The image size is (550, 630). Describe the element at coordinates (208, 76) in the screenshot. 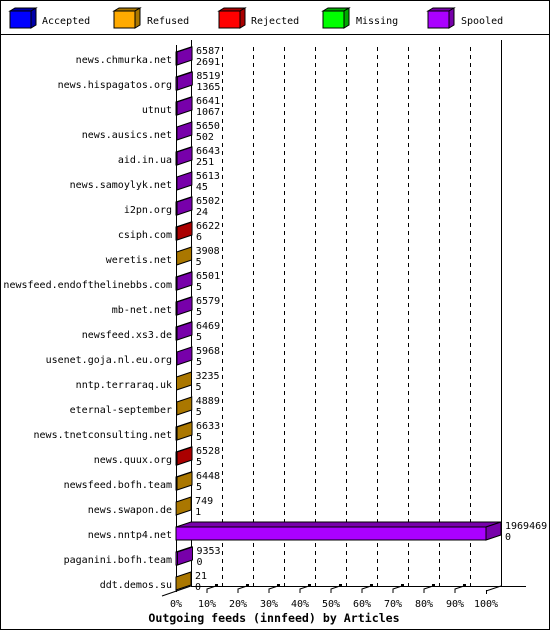

I see `data-label-total: 8519` at that location.